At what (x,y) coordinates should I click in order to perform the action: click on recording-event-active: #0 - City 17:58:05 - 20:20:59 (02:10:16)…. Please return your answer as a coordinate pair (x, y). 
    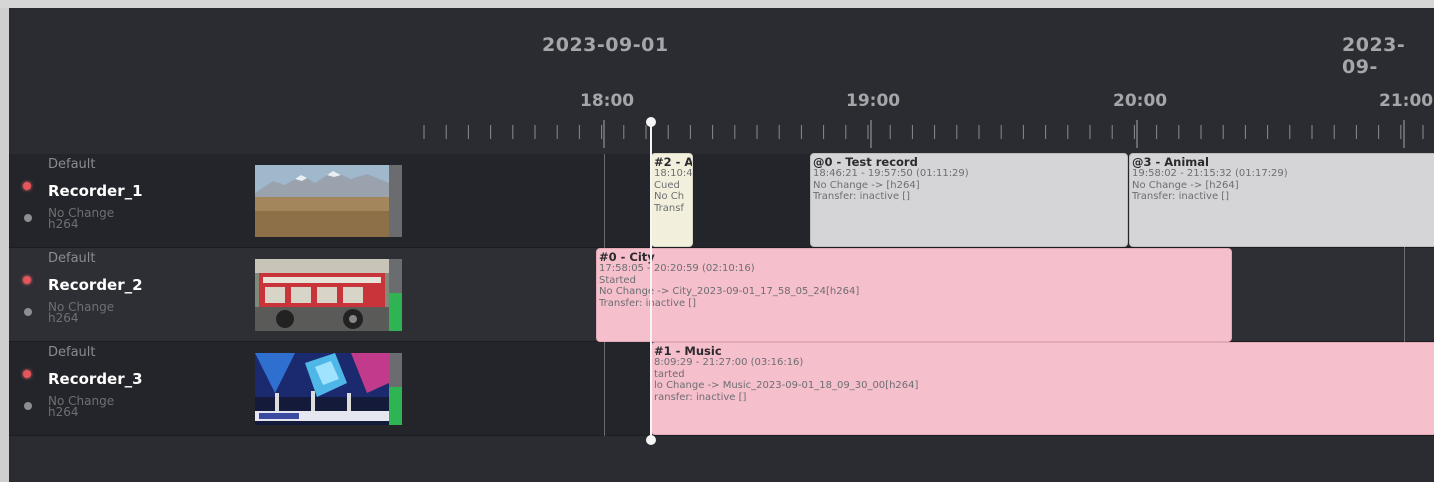
    Looking at the image, I should click on (914, 295).